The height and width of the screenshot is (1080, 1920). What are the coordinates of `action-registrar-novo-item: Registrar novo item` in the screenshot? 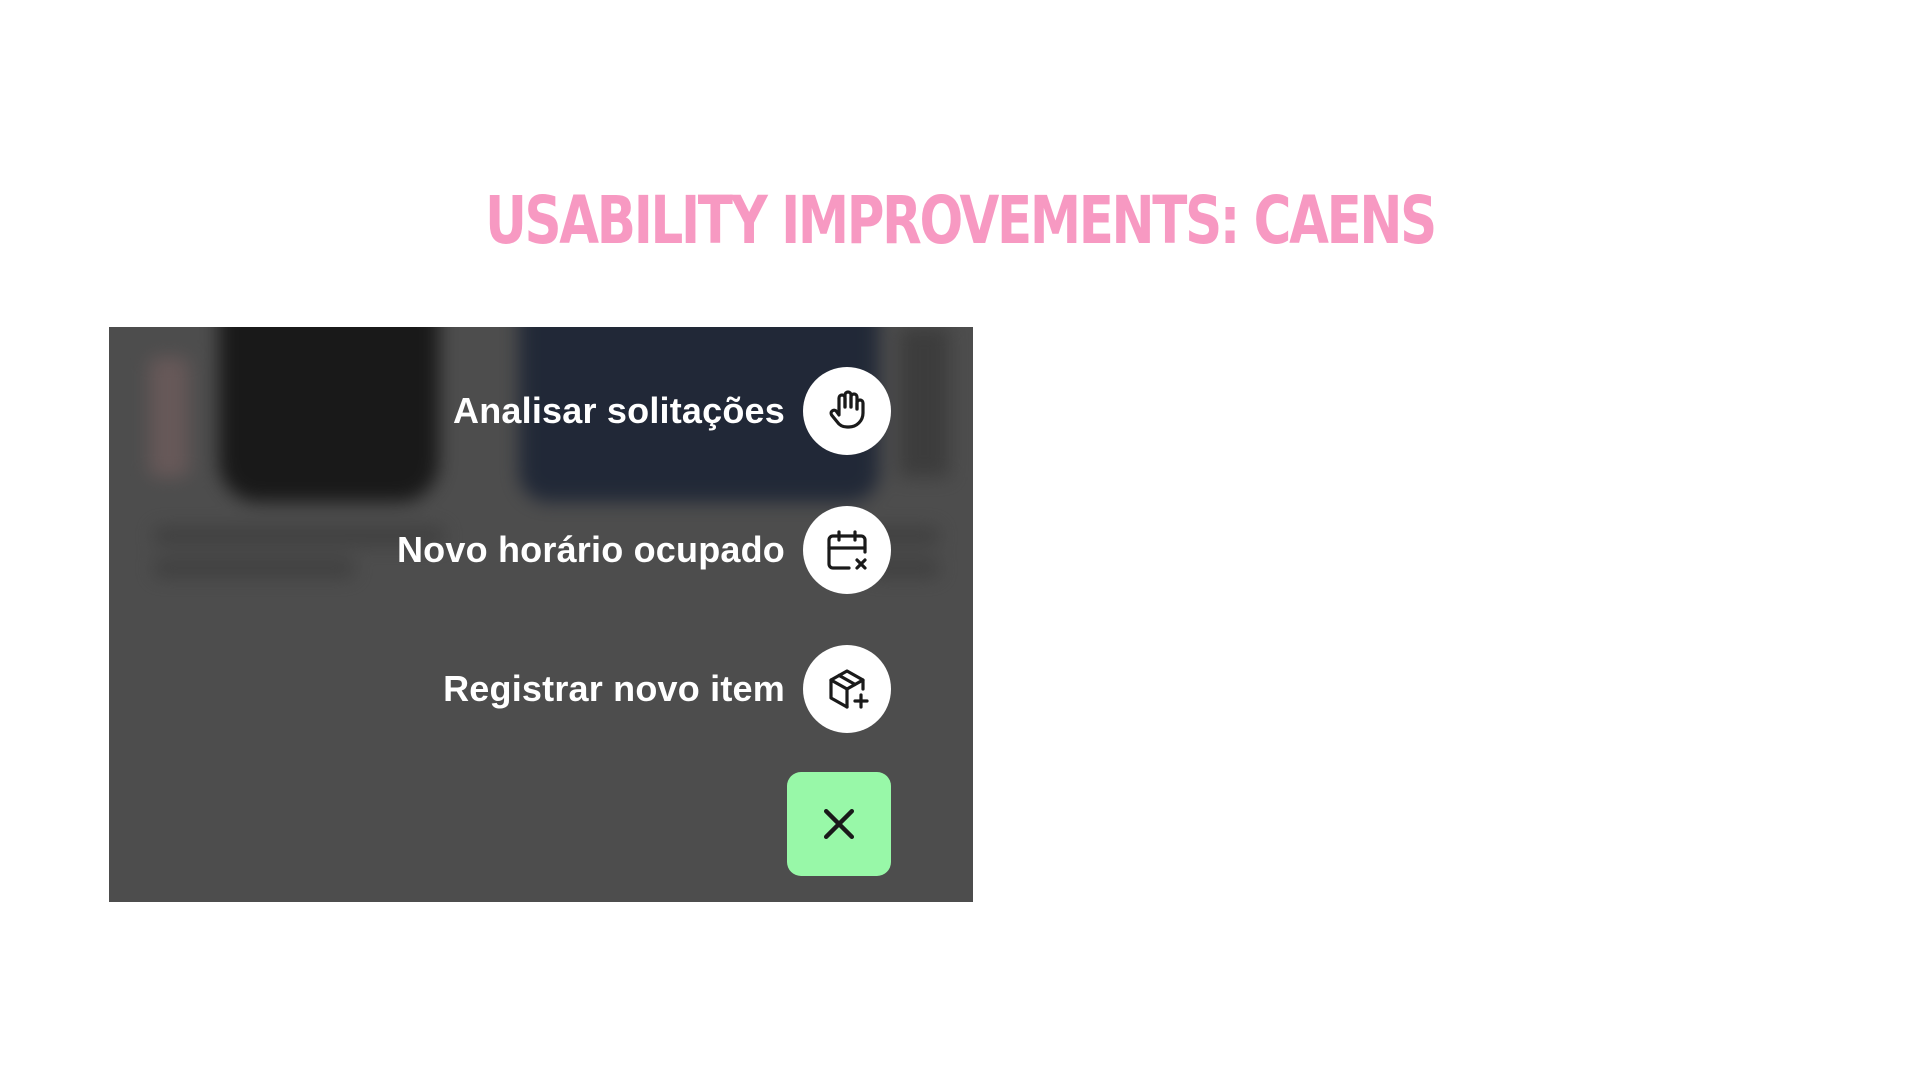 It's located at (667, 689).